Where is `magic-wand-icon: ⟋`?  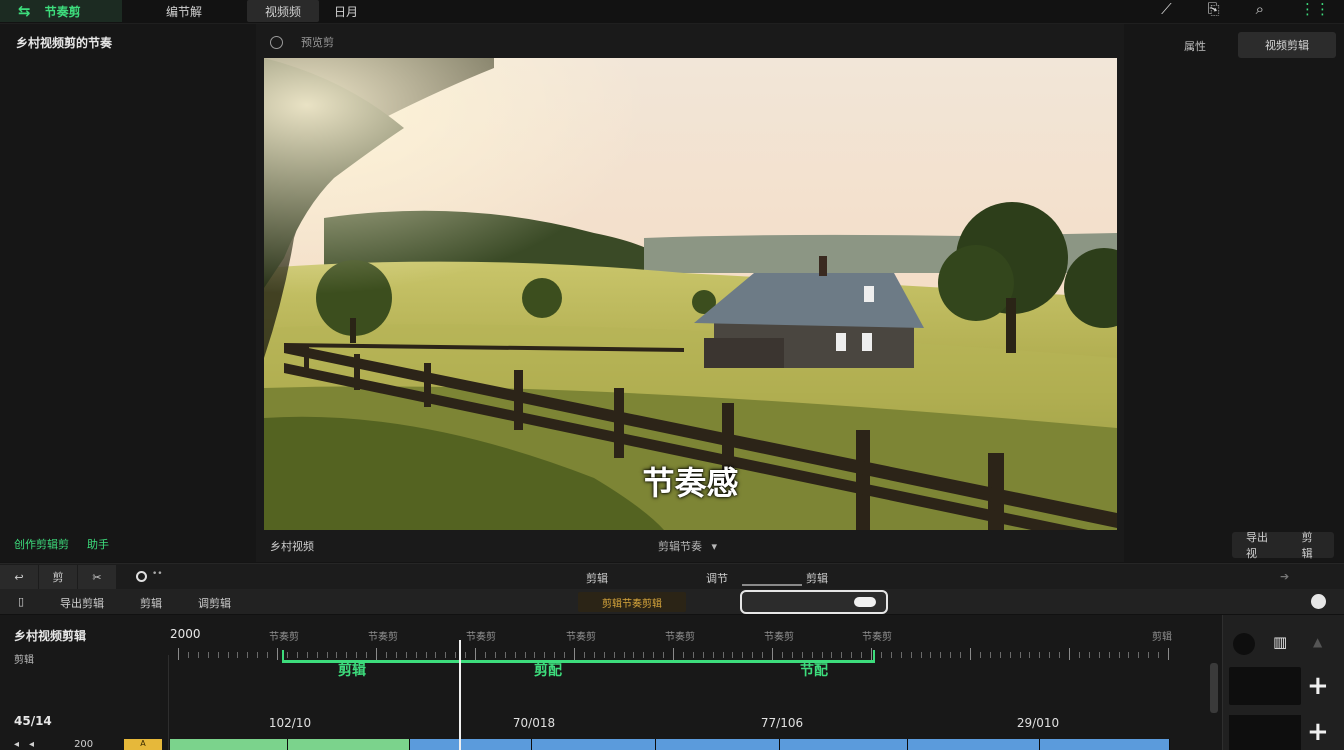
magic-wand-icon: ⟋ is located at coordinates (1166, 9).